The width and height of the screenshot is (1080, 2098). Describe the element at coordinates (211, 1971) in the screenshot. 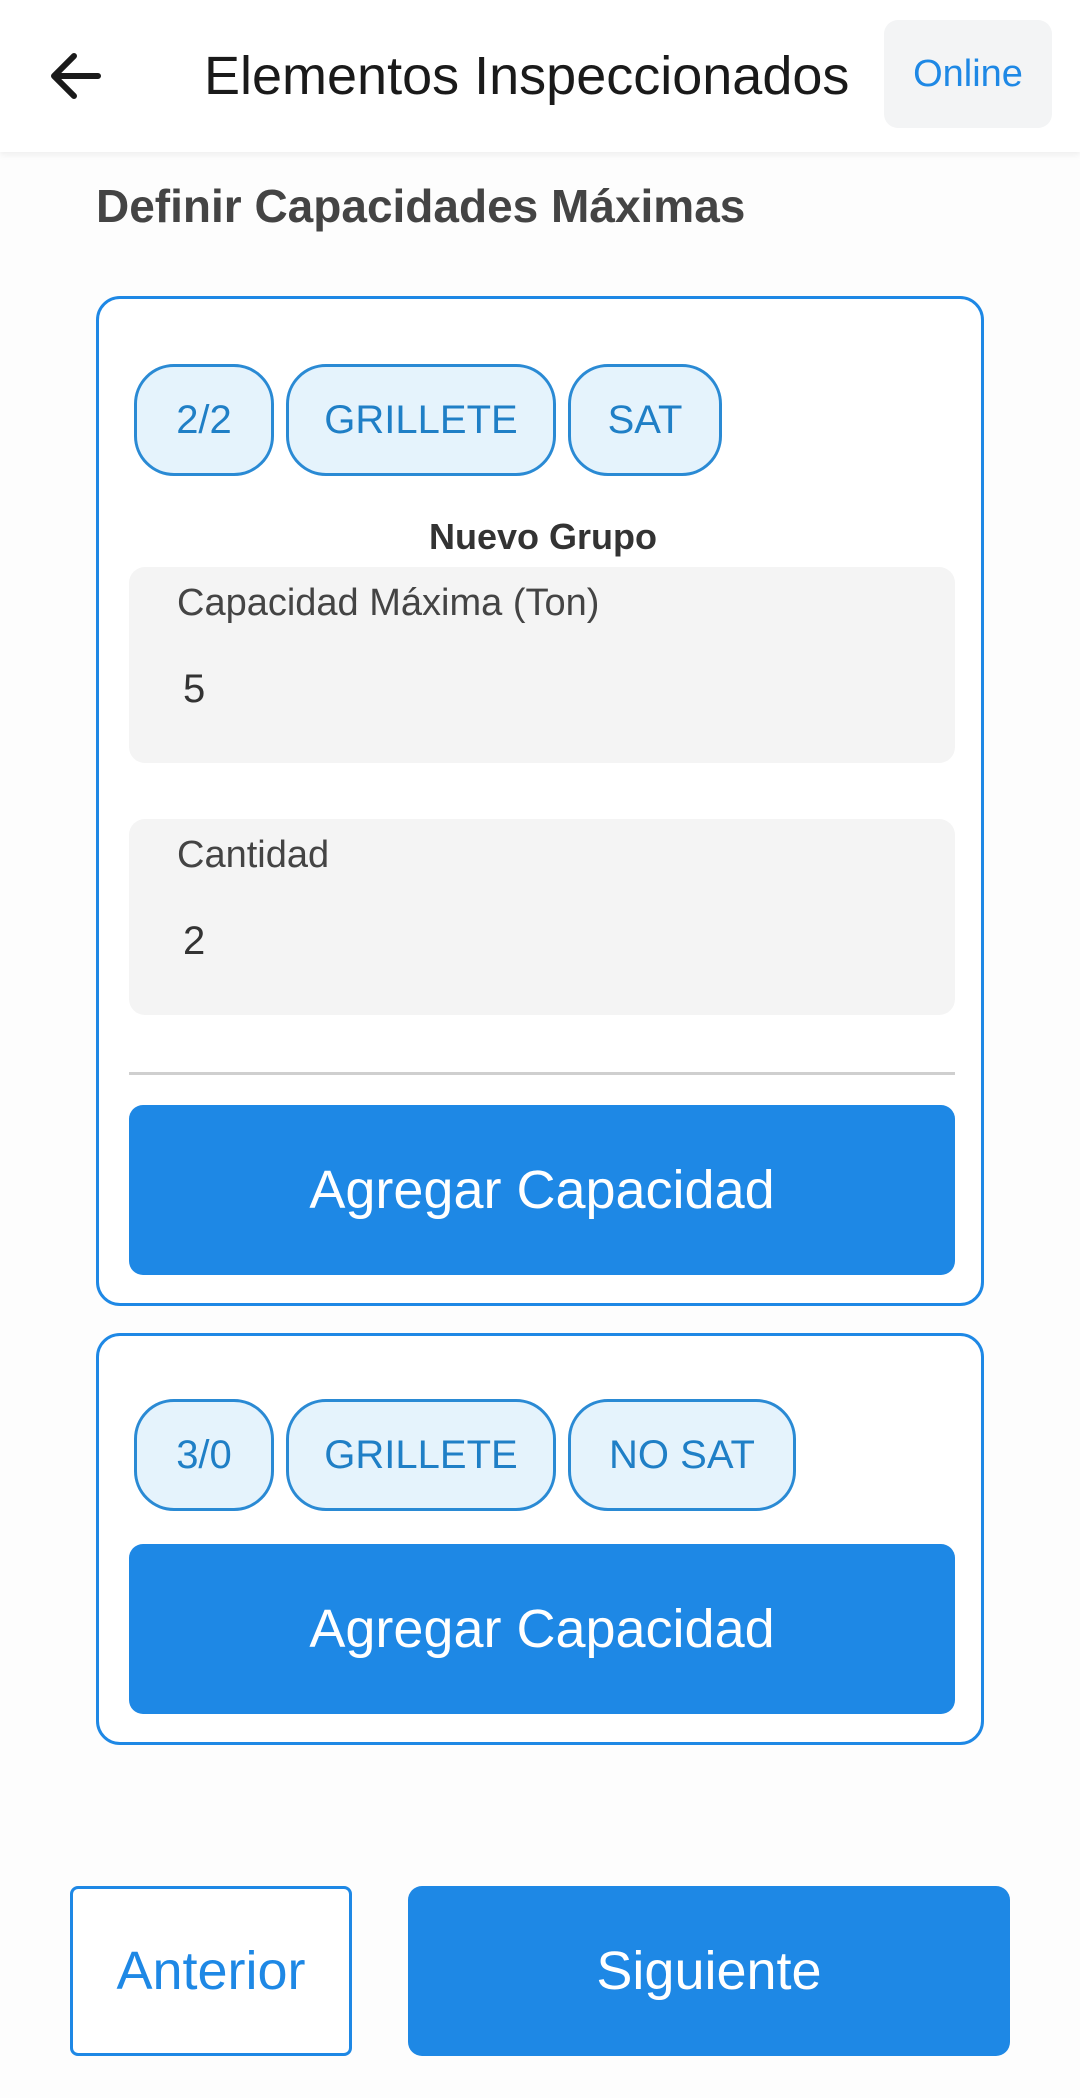

I see `previous-button: Anterior` at that location.